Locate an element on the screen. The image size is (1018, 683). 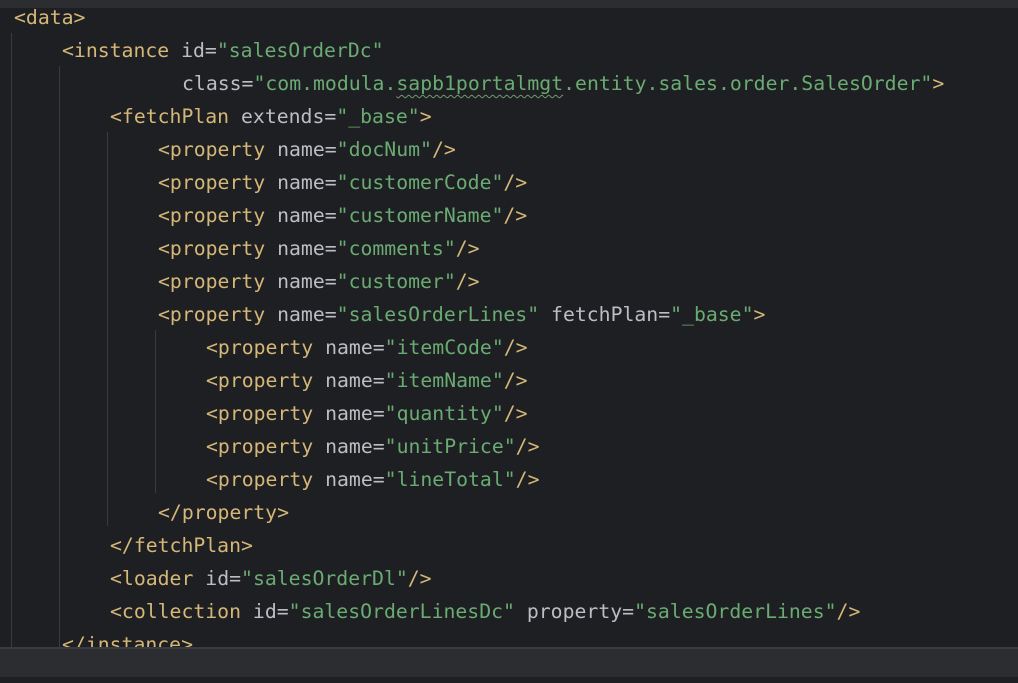
code-token: "salesOrderLines" is located at coordinates (735, 611).